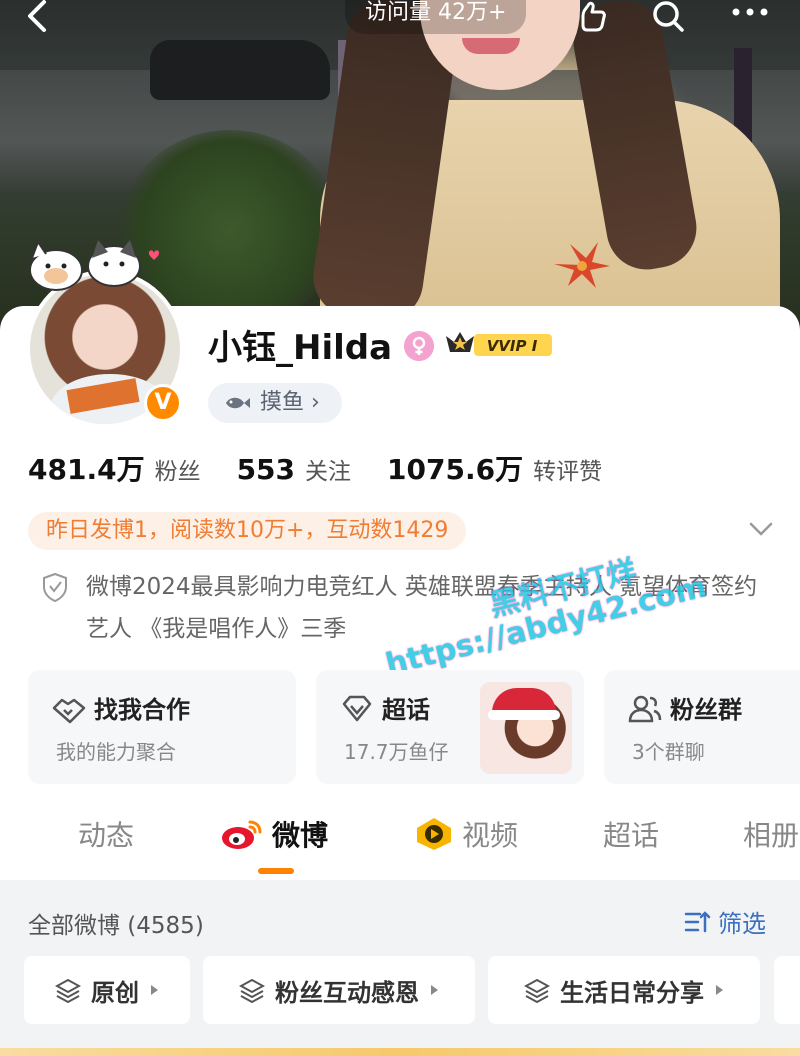  What do you see at coordinates (347, 992) in the screenshot?
I see `chip-fan-interaction-label: 粉丝互动感恩` at bounding box center [347, 992].